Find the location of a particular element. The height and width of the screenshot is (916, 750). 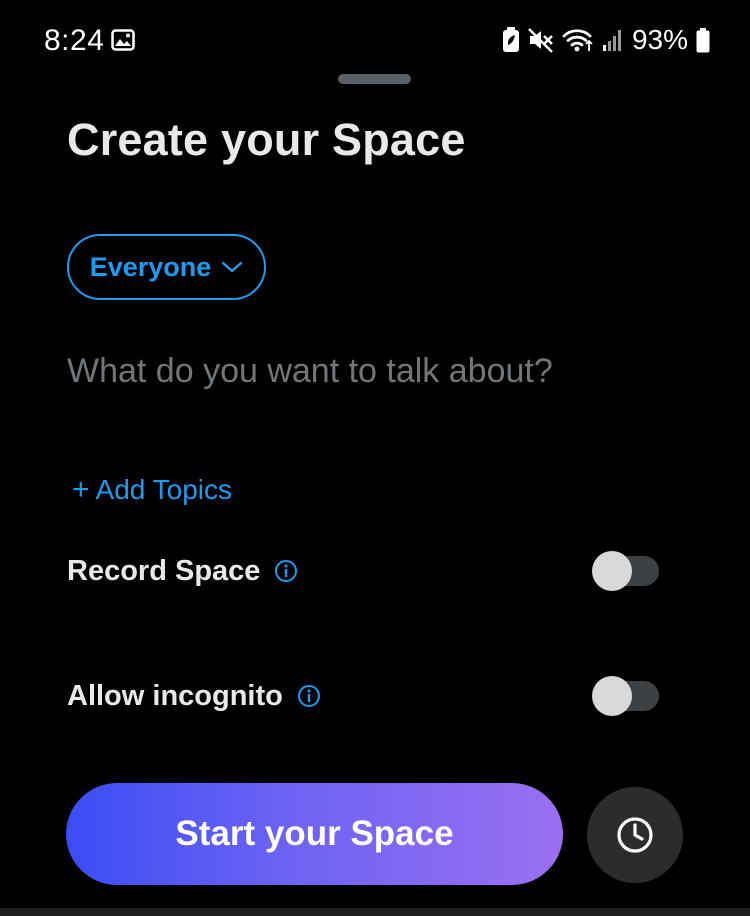

battery-percent: 93% is located at coordinates (659, 39).